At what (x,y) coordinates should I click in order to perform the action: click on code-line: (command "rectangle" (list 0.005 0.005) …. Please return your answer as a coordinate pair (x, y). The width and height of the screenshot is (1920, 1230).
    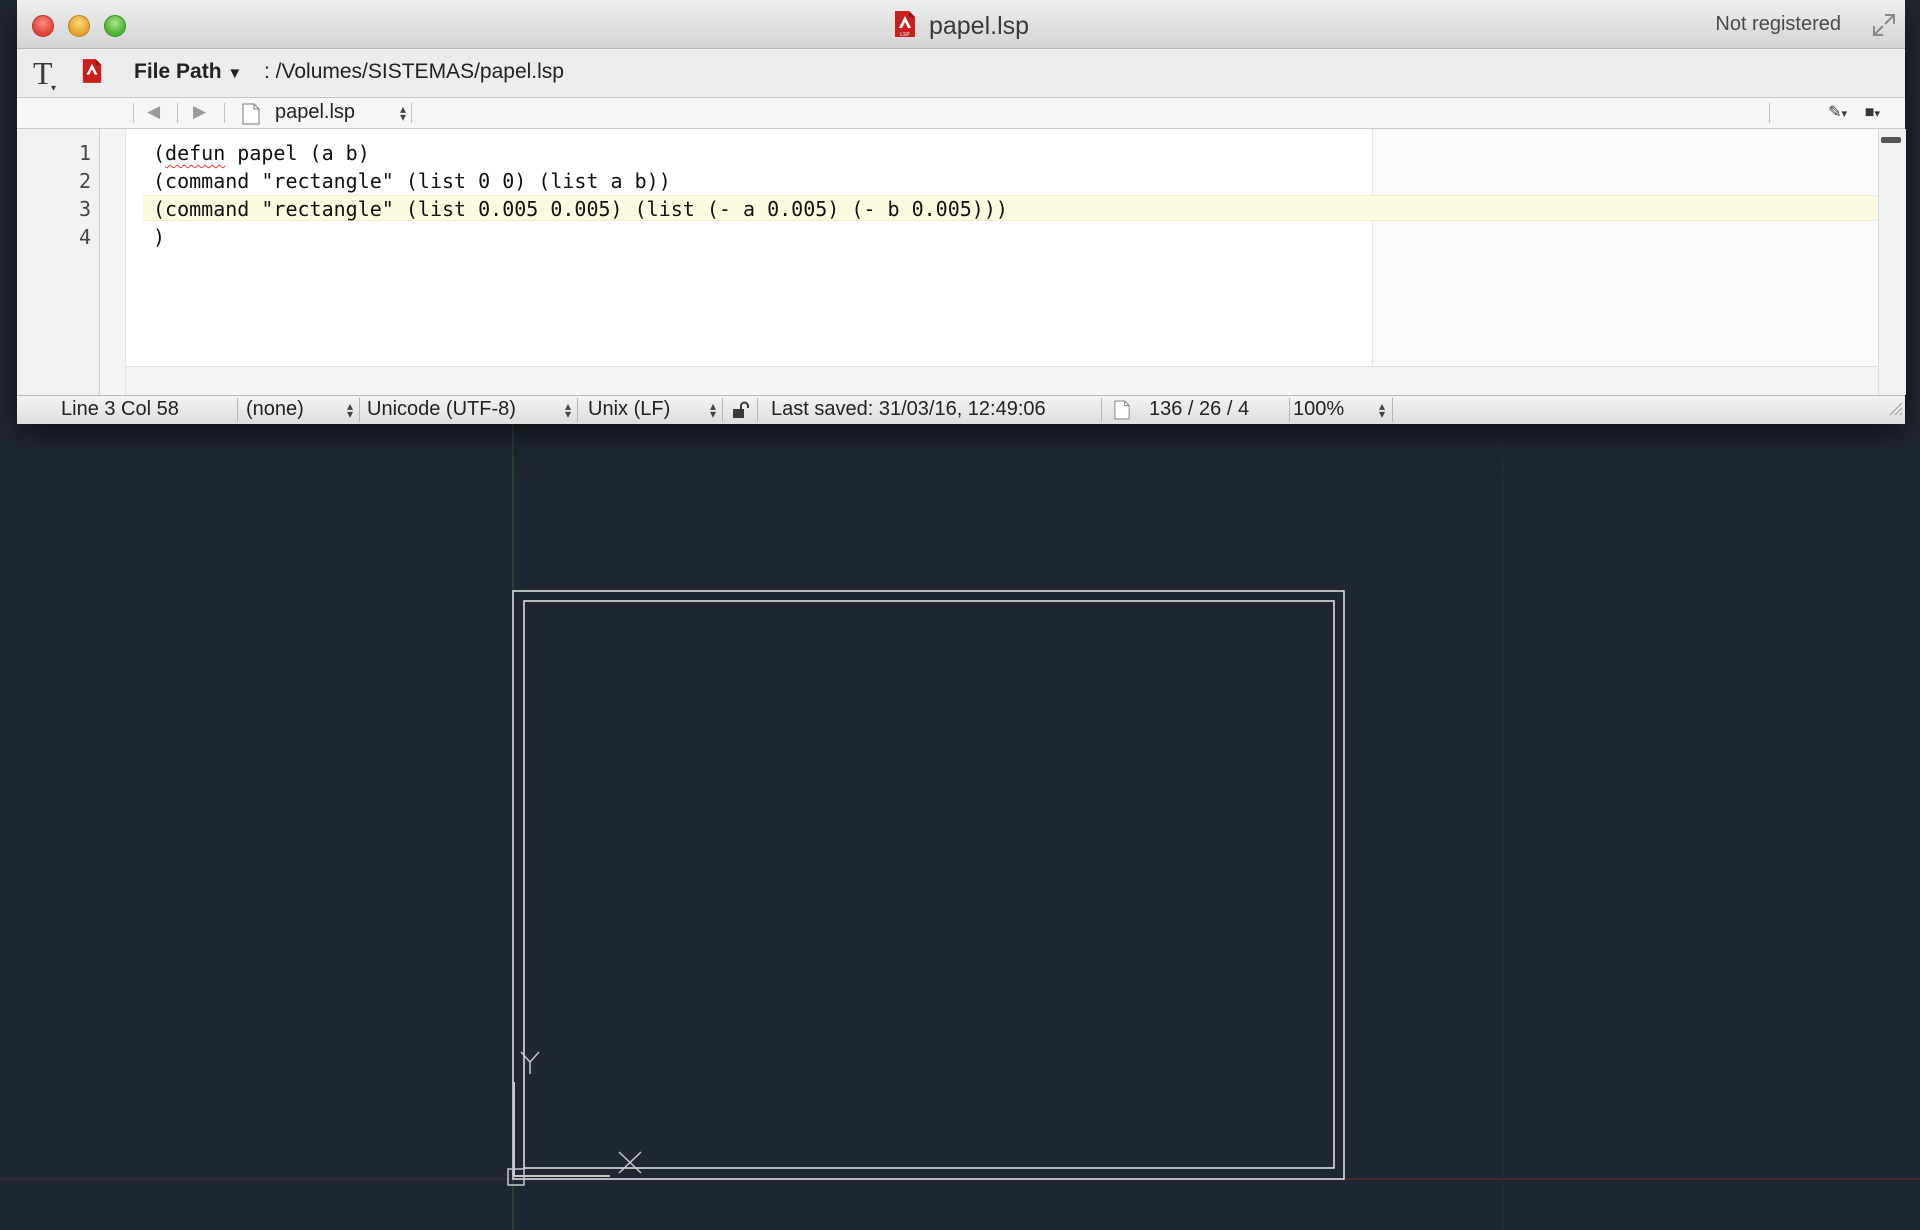
    Looking at the image, I should click on (580, 209).